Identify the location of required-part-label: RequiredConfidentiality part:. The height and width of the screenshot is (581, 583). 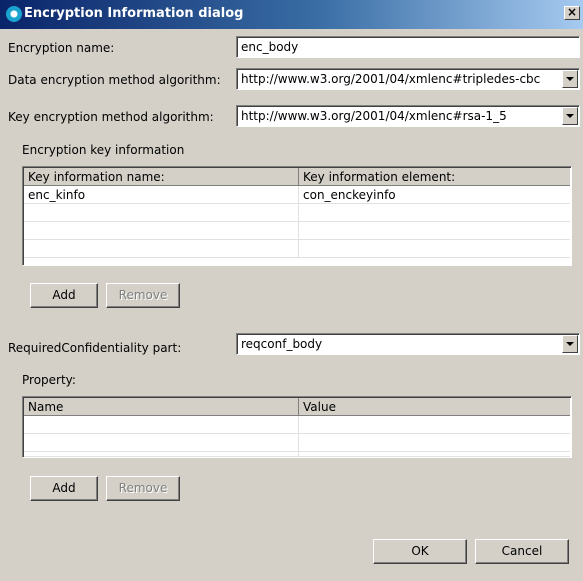
(95, 348).